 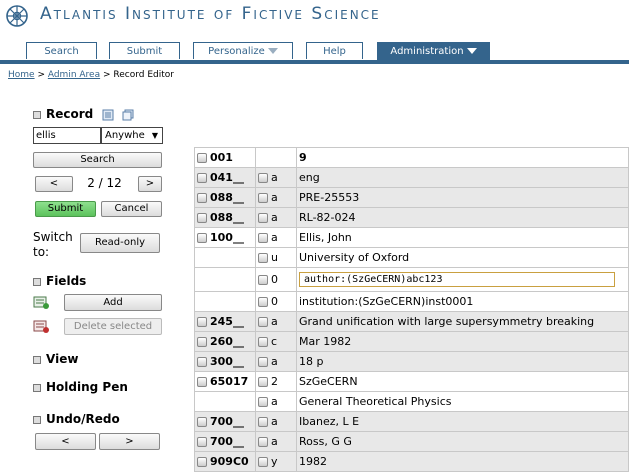 What do you see at coordinates (462, 217) in the screenshot?
I see `subfield-value: RL-82-024` at bounding box center [462, 217].